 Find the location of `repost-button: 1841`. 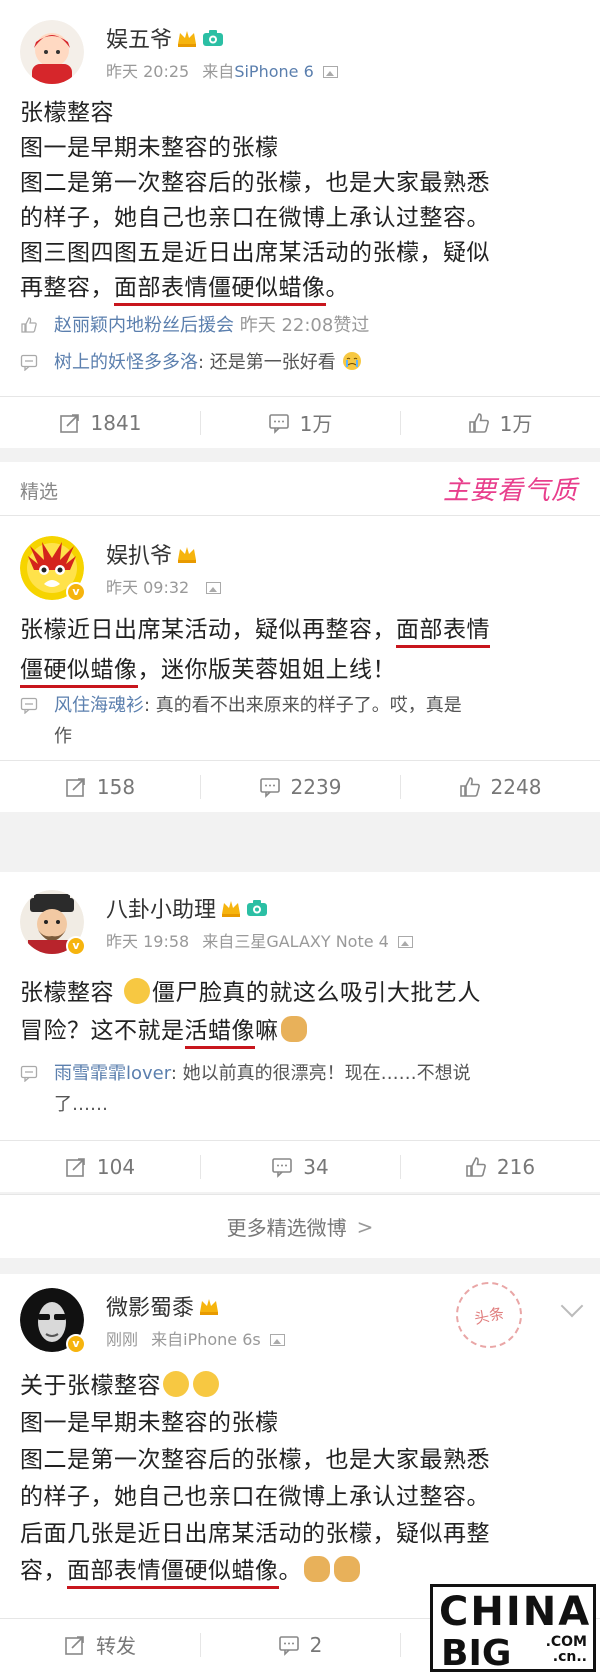

repost-button: 1841 is located at coordinates (100, 422).